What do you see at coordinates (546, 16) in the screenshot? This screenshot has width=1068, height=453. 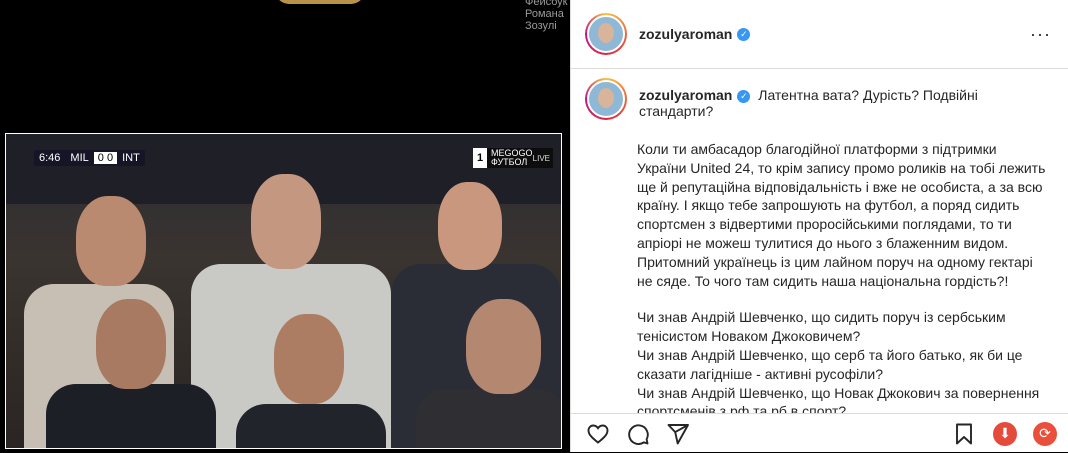 I see `cropped-caption-text: Фейсбук Романа Зозулі` at bounding box center [546, 16].